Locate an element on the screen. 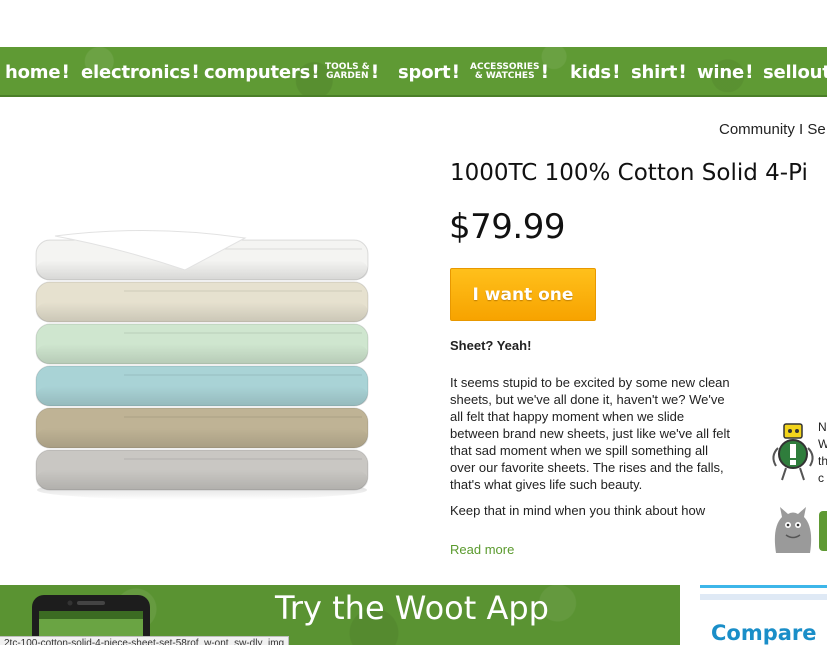 The image size is (827, 645). nav-tools-bang: ! is located at coordinates (375, 71).